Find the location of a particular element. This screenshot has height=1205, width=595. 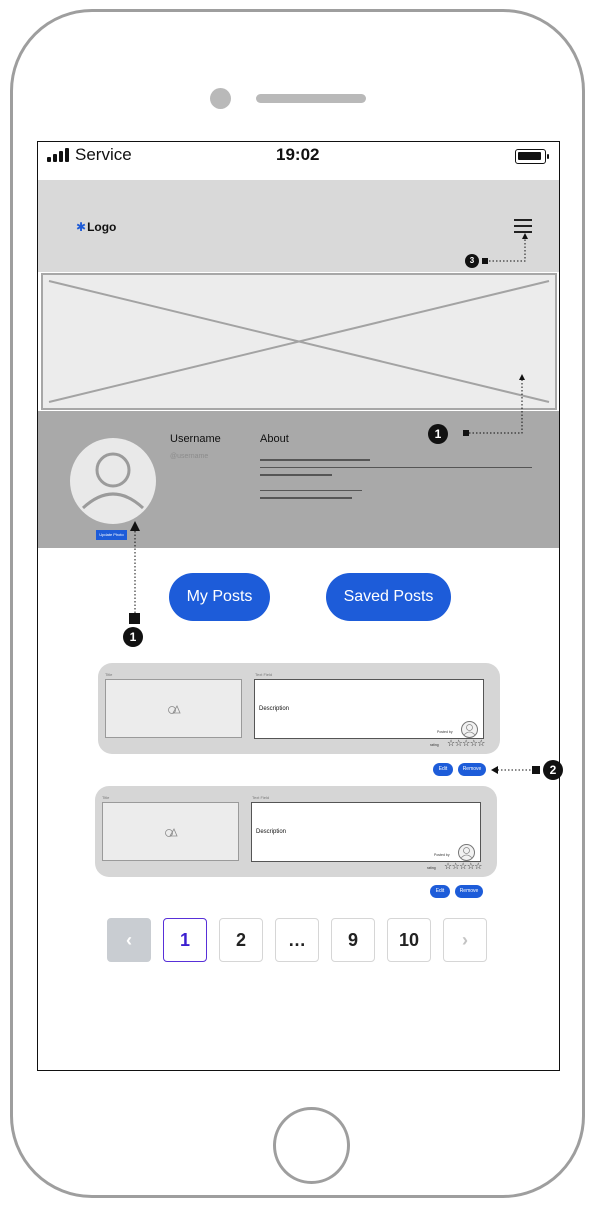

pagination-page-10: 10 is located at coordinates (409, 940).